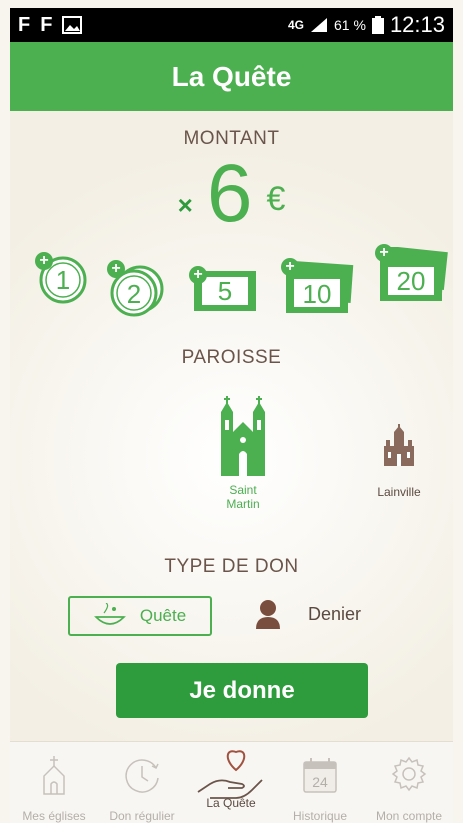  Describe the element at coordinates (399, 492) in the screenshot. I see `parish-name: Lainville` at that location.